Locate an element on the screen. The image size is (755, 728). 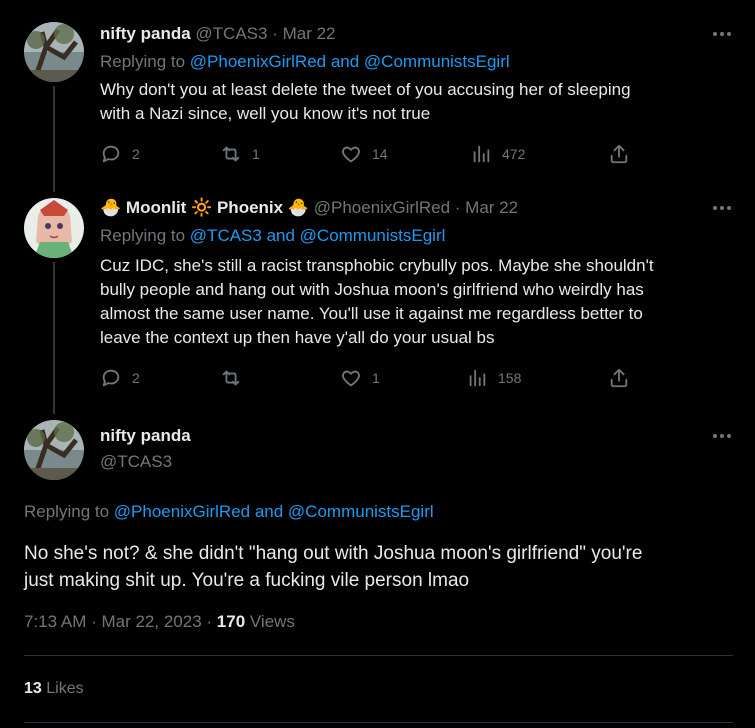
retweet-button is located at coordinates (236, 378).